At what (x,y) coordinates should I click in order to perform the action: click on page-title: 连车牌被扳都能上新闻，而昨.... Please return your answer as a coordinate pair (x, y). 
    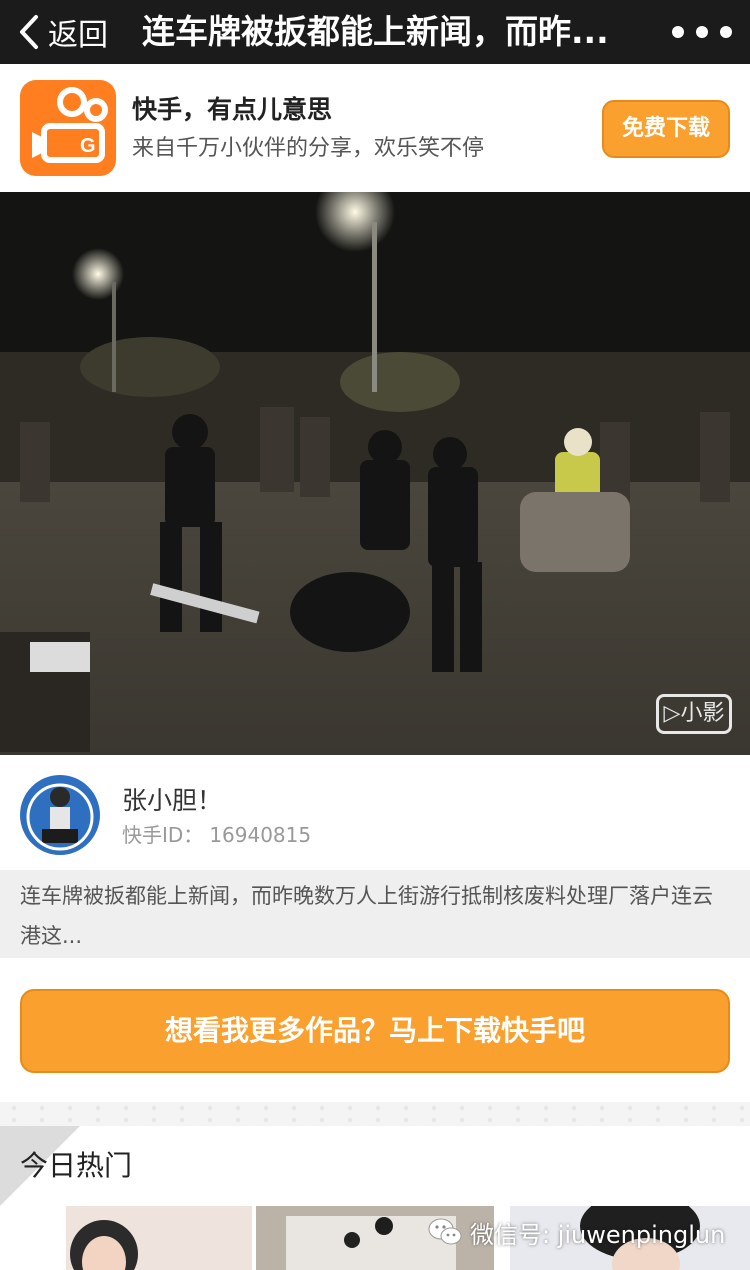
    Looking at the image, I should click on (375, 31).